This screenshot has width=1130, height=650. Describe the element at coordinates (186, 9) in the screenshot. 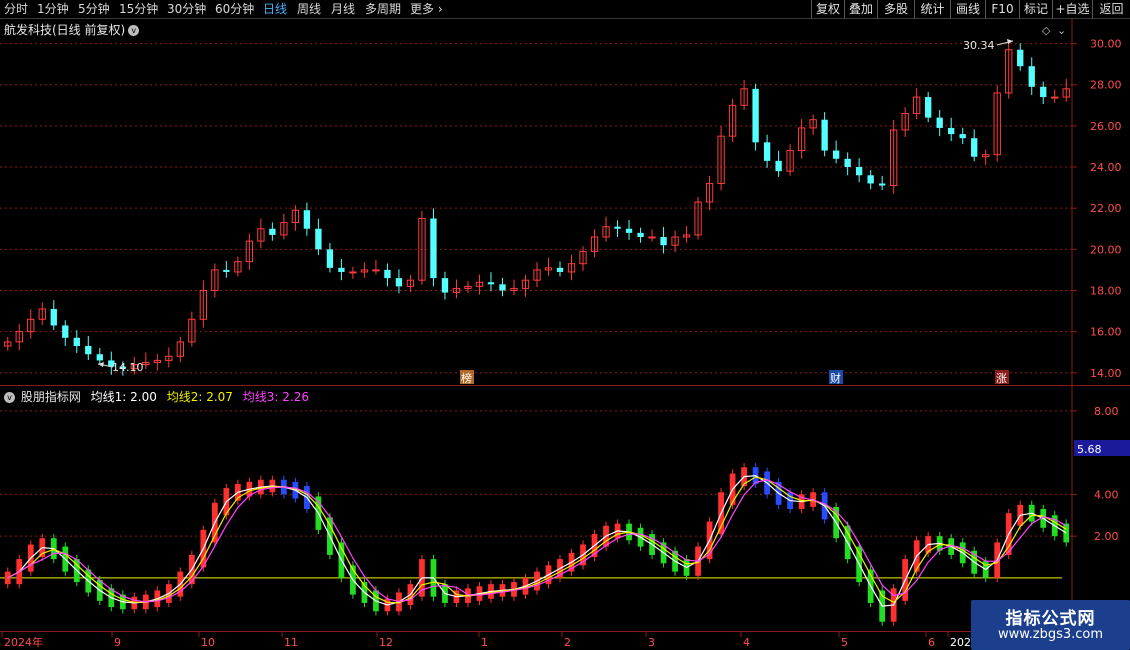

I see `tab-30min: 30分钟` at that location.